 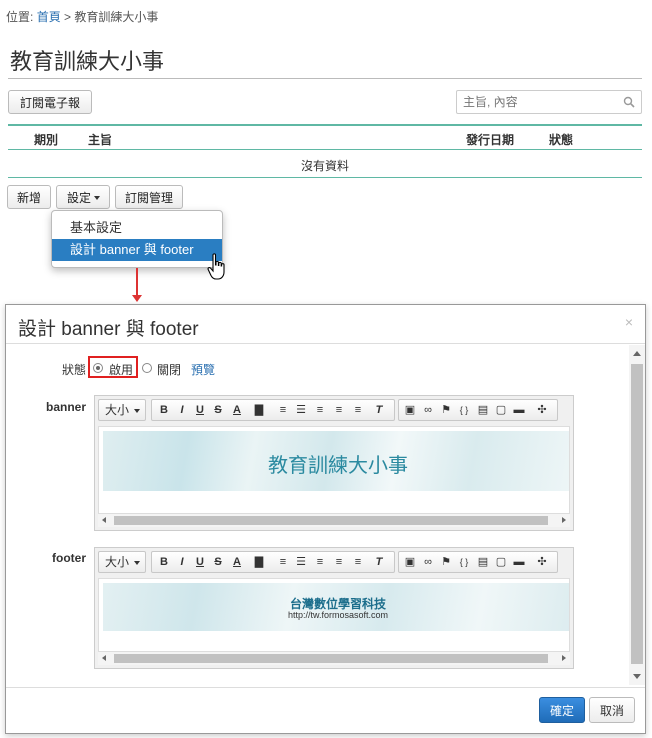 What do you see at coordinates (137, 250) in the screenshot?
I see `menu-item-design-banner-footer: 設計 banner 與 footer` at bounding box center [137, 250].